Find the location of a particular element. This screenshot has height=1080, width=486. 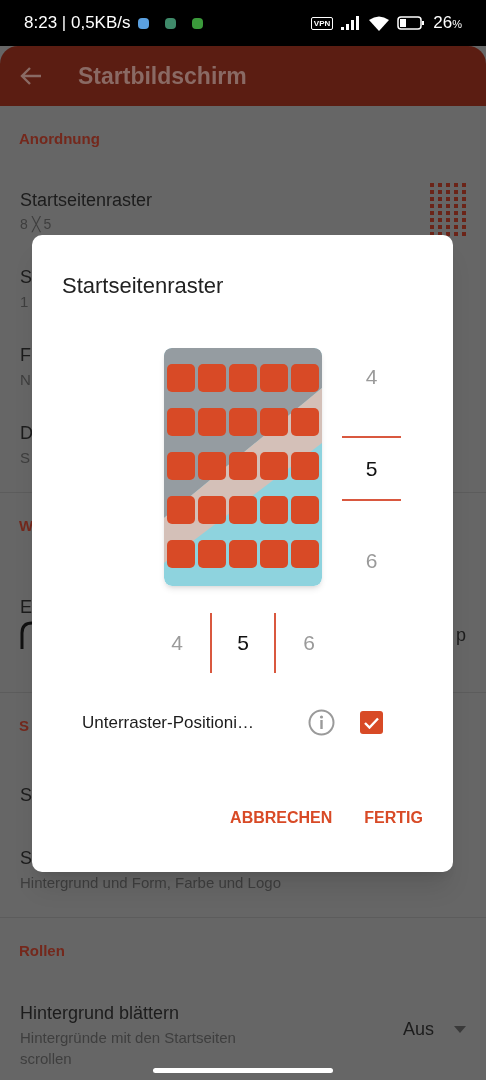

grid-icon is located at coordinates (448, 211).